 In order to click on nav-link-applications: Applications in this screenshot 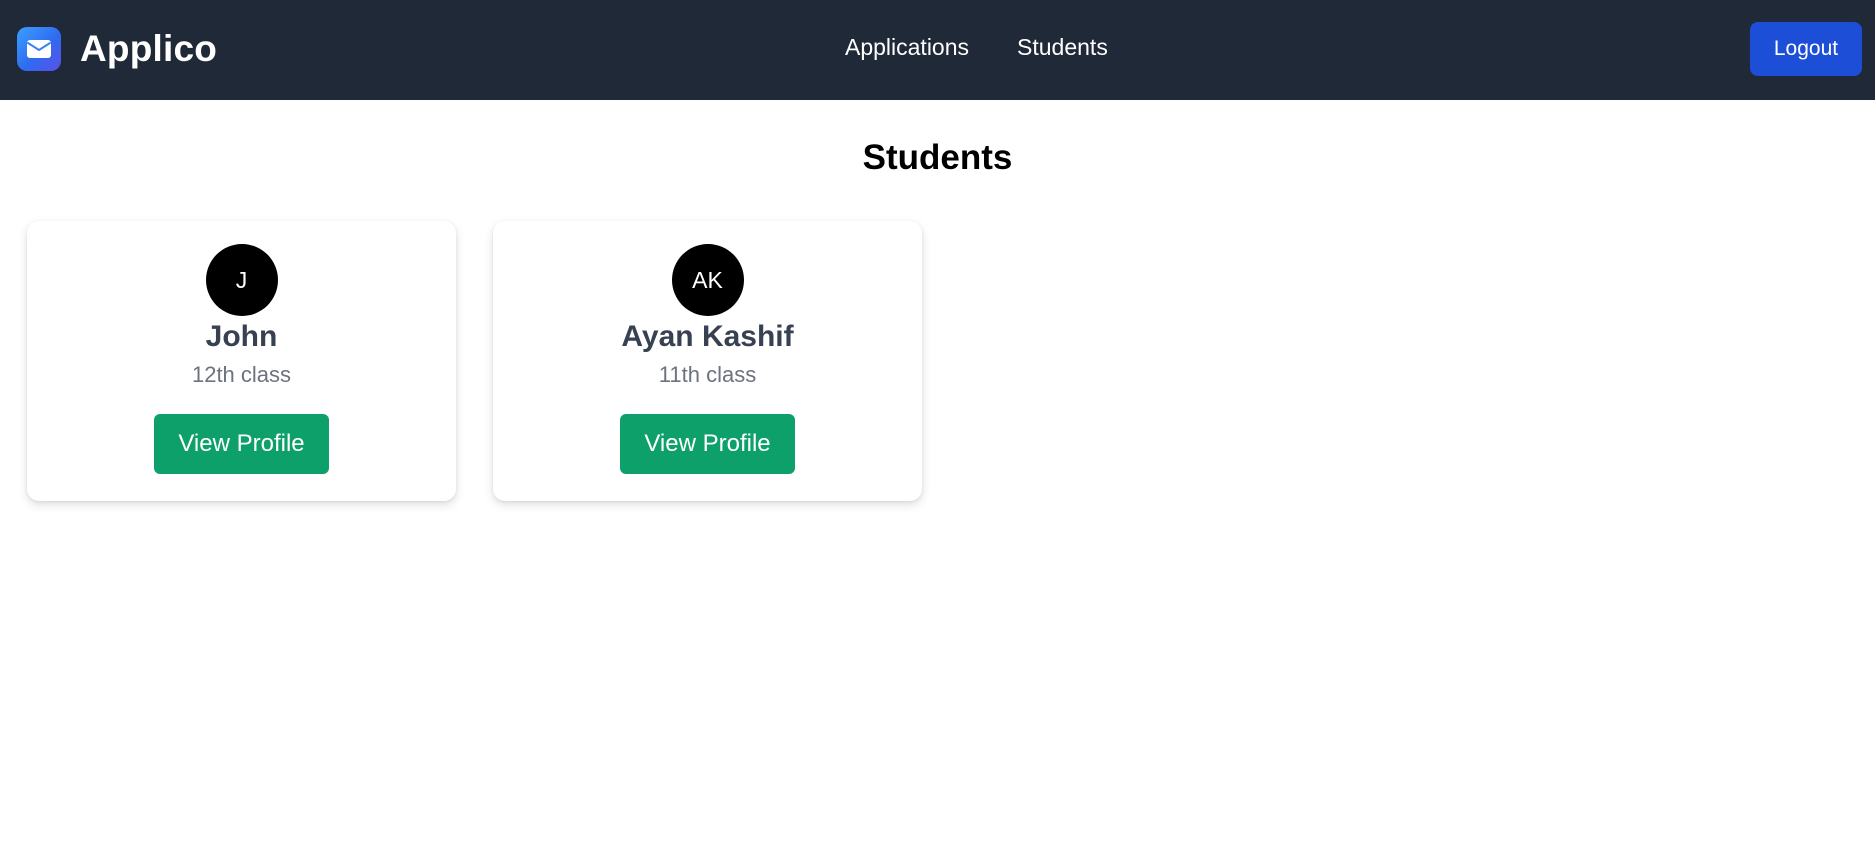, I will do `click(907, 47)`.